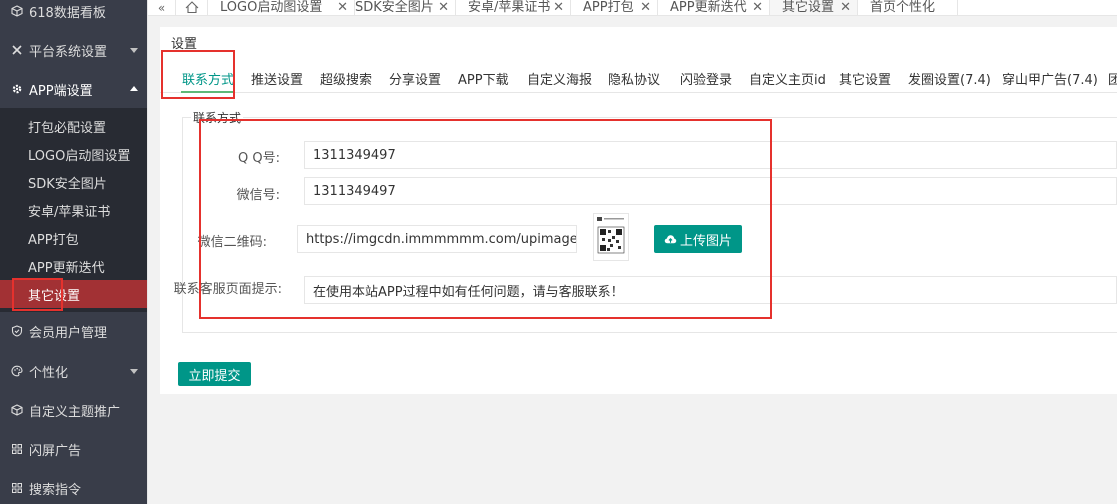  What do you see at coordinates (258, 195) in the screenshot?
I see `wechat-label: 微信号:` at bounding box center [258, 195].